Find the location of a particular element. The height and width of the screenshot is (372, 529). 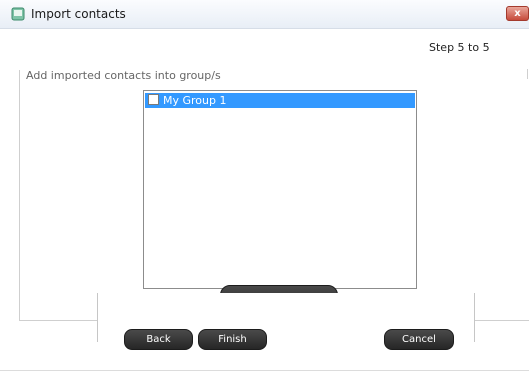

window-title: Import contacts is located at coordinates (78, 14).